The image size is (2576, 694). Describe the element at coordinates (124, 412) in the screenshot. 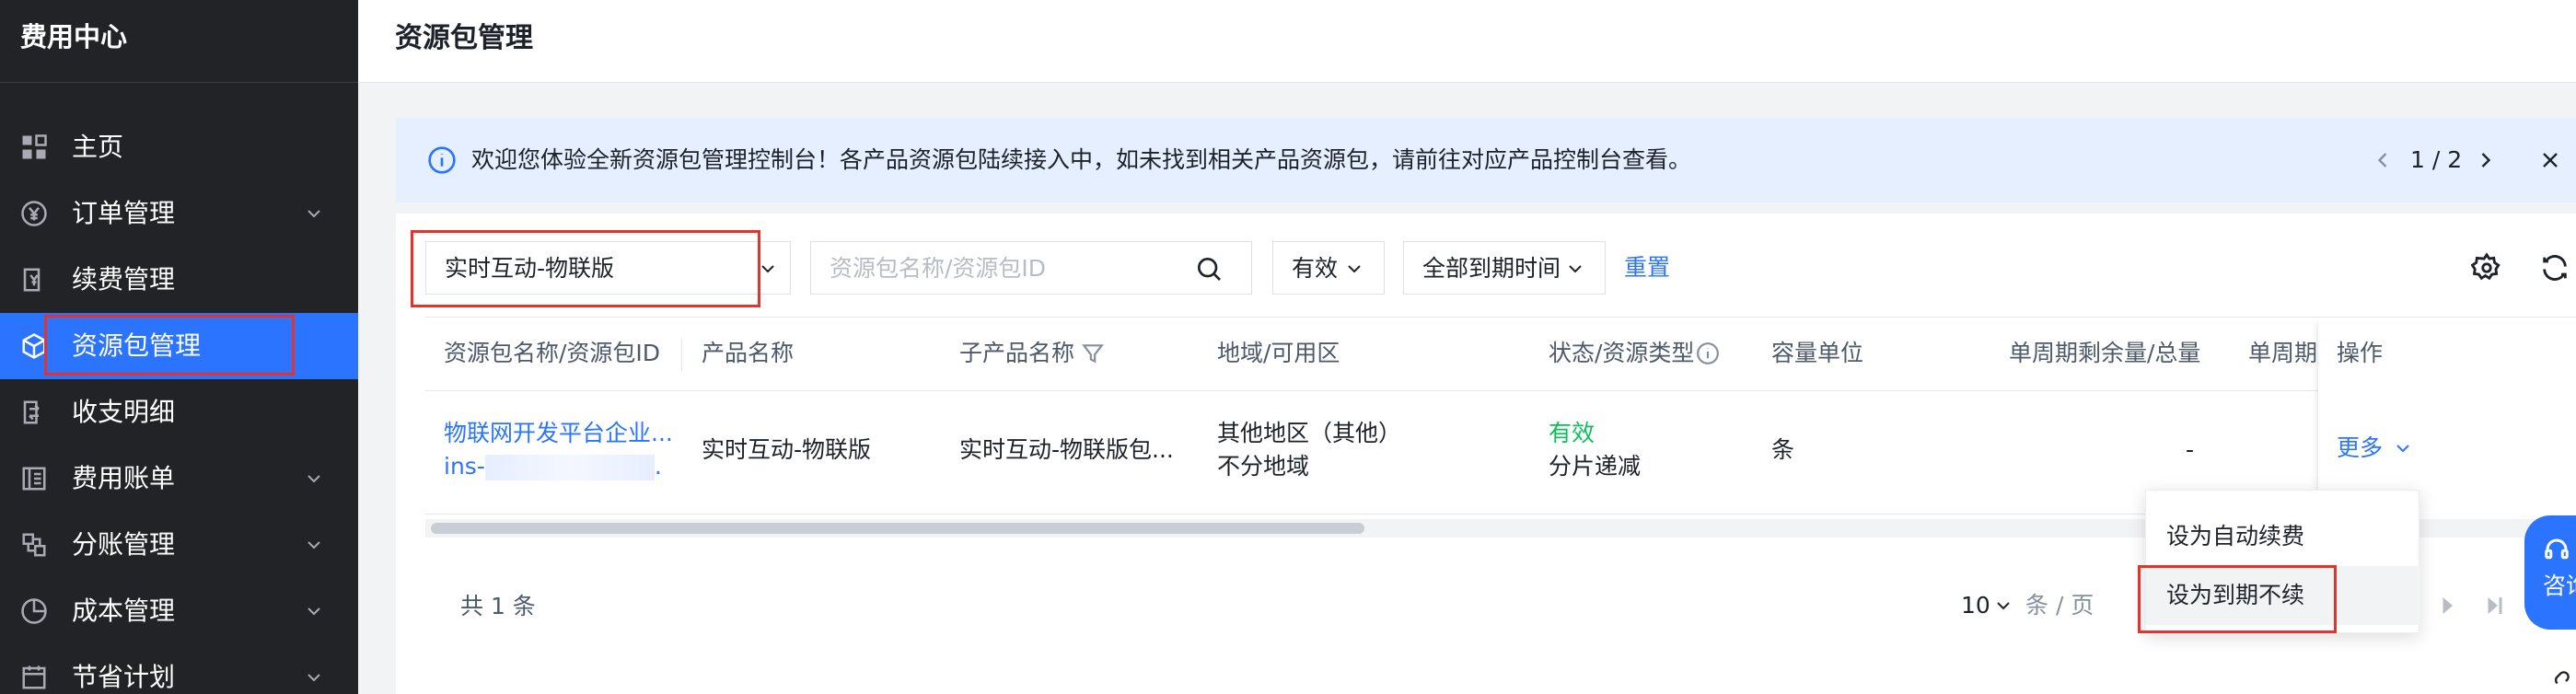

I see `sidebar-item-label: 收支明细` at that location.